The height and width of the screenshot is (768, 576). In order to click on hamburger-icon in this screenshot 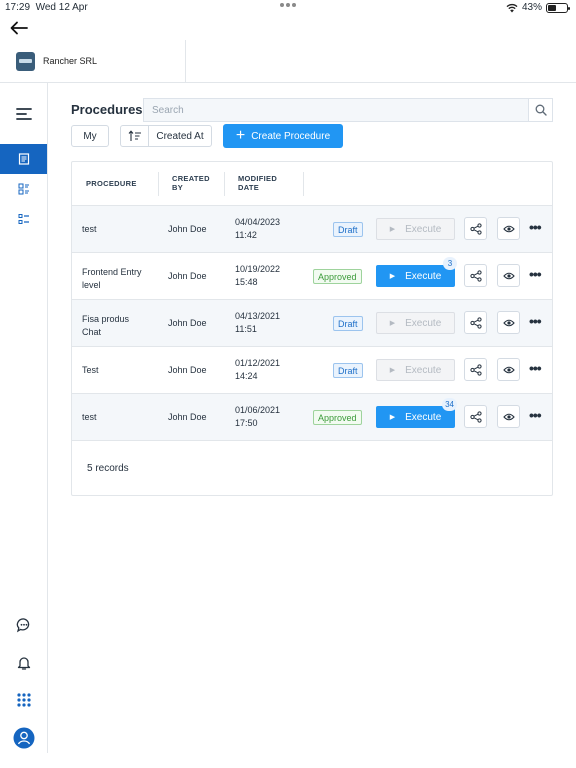, I will do `click(23, 114)`.